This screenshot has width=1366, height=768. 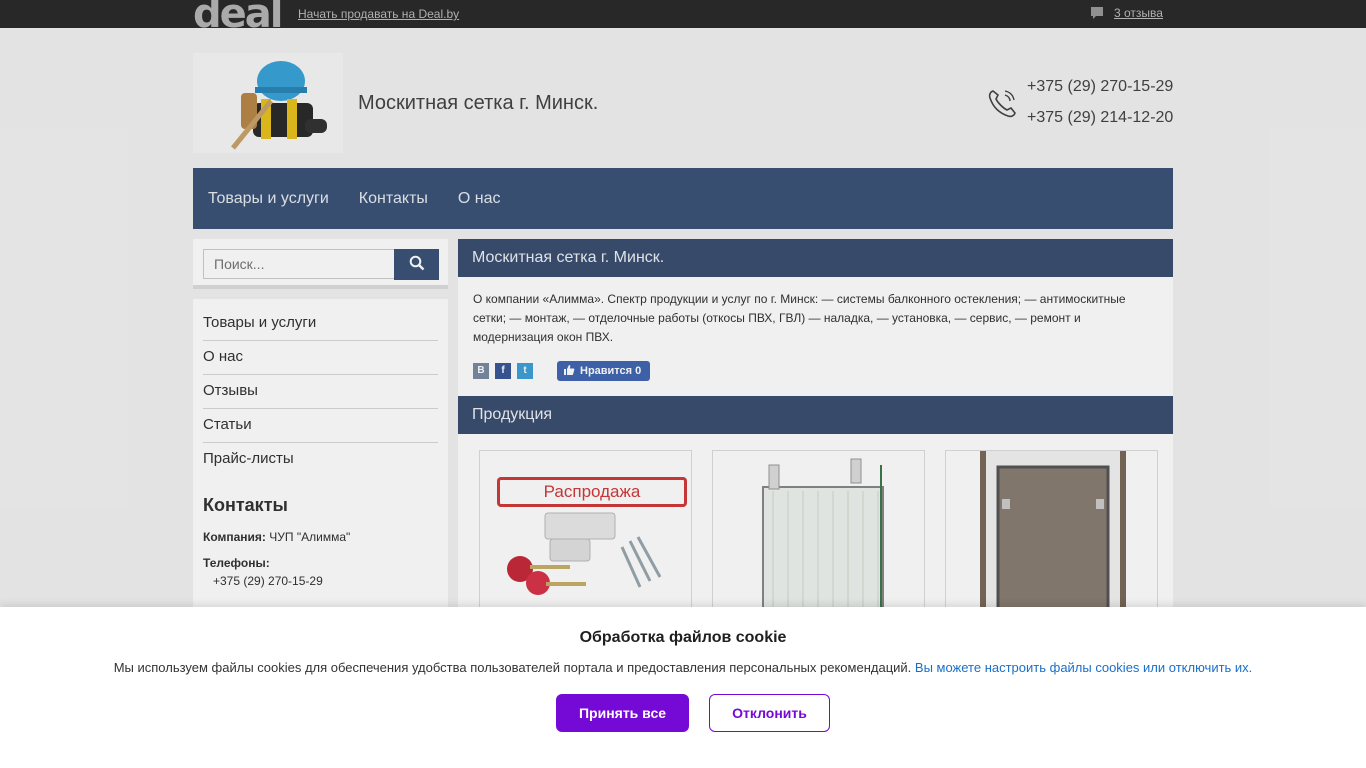 I want to click on nav-item-contacts: Контакты, so click(x=393, y=199).